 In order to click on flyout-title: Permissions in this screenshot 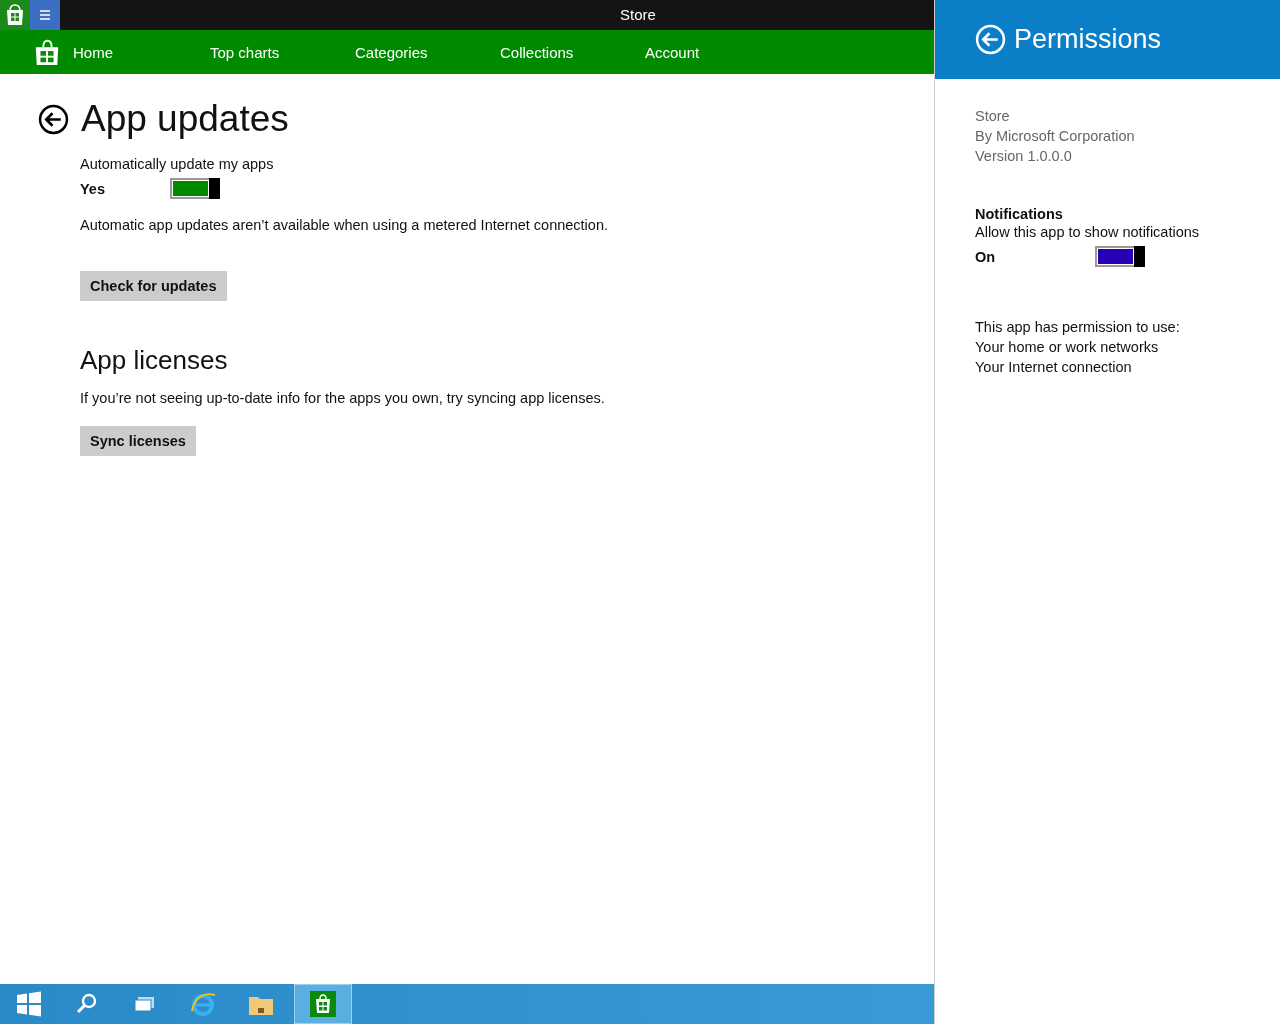, I will do `click(1088, 39)`.